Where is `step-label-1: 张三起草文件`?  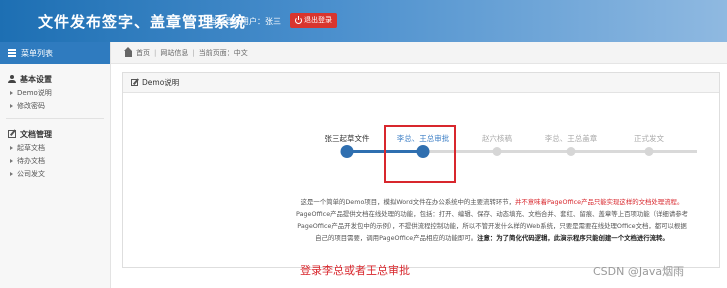
step-label-1: 张三起草文件 is located at coordinates (347, 138).